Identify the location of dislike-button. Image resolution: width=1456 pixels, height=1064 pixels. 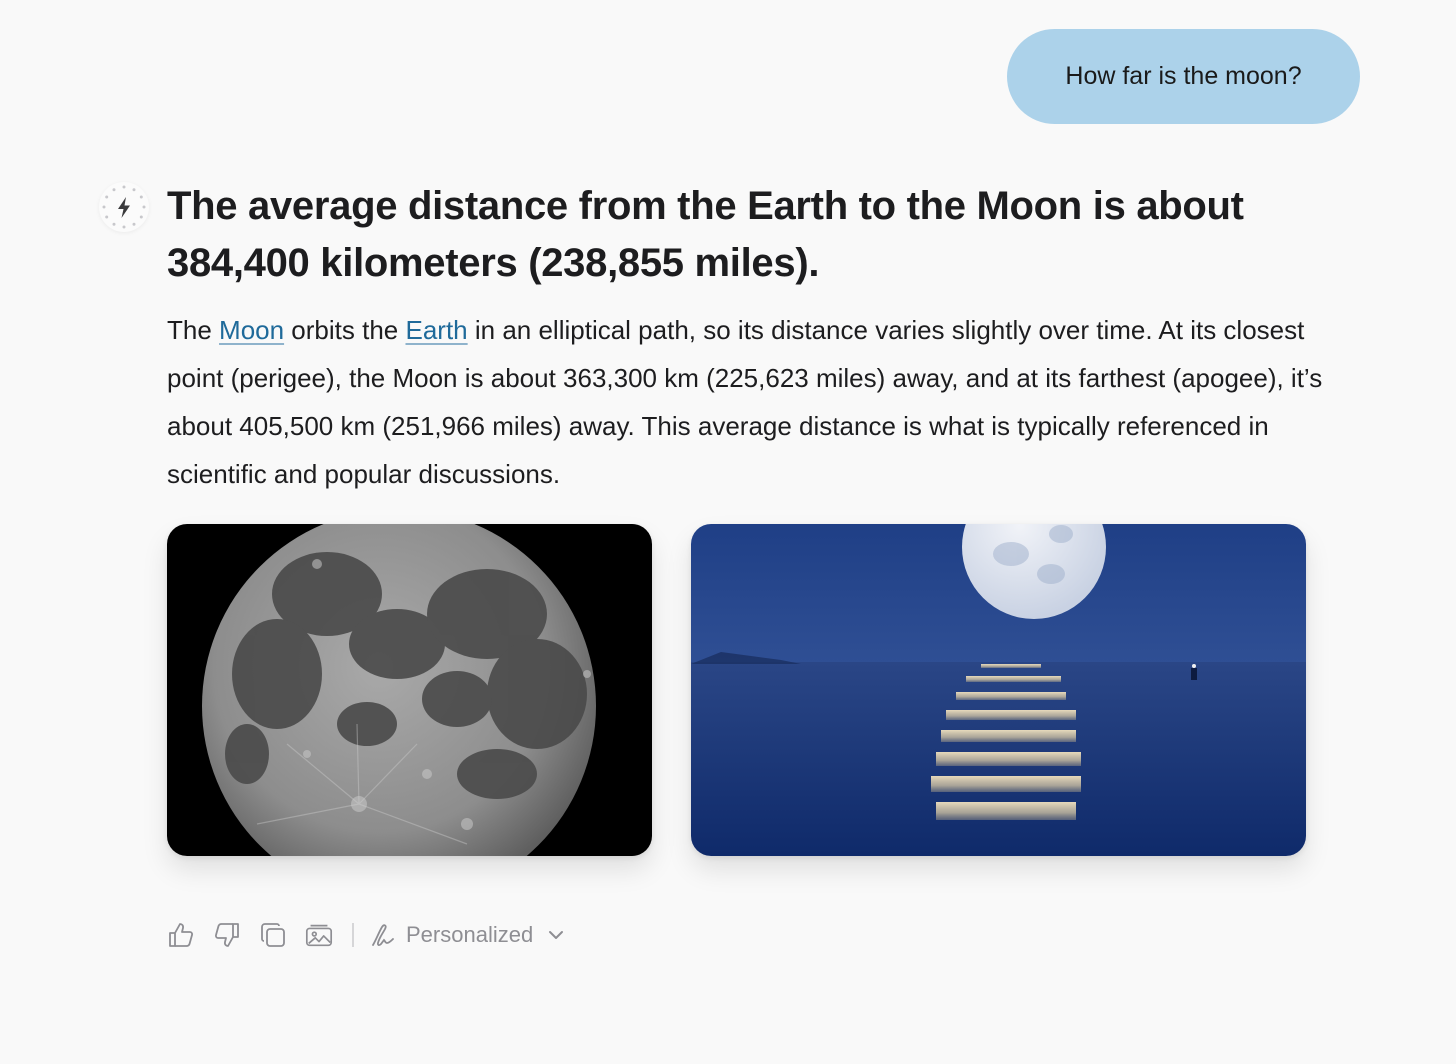
(227, 935).